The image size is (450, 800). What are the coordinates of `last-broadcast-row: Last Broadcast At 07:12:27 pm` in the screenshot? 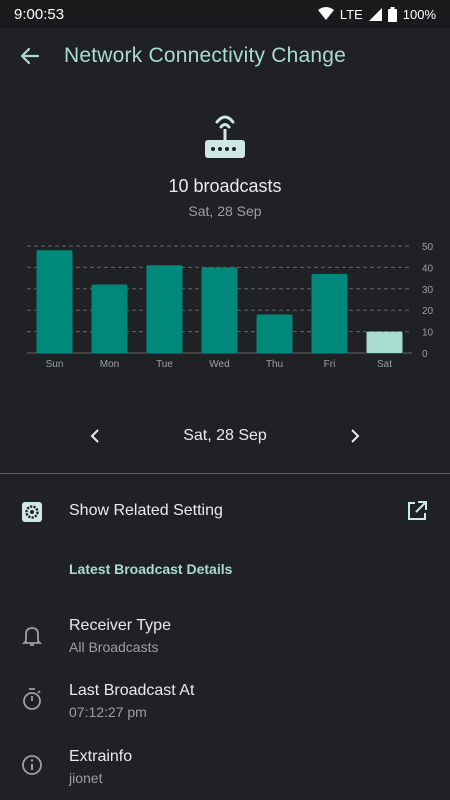 It's located at (225, 701).